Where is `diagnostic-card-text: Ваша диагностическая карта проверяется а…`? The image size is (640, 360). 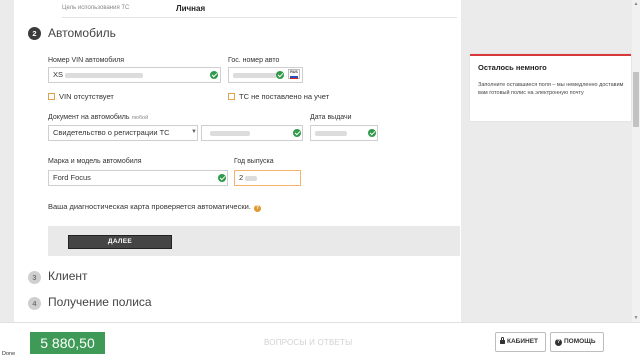 diagnostic-card-text: Ваша диагностическая карта проверяется а… is located at coordinates (149, 206).